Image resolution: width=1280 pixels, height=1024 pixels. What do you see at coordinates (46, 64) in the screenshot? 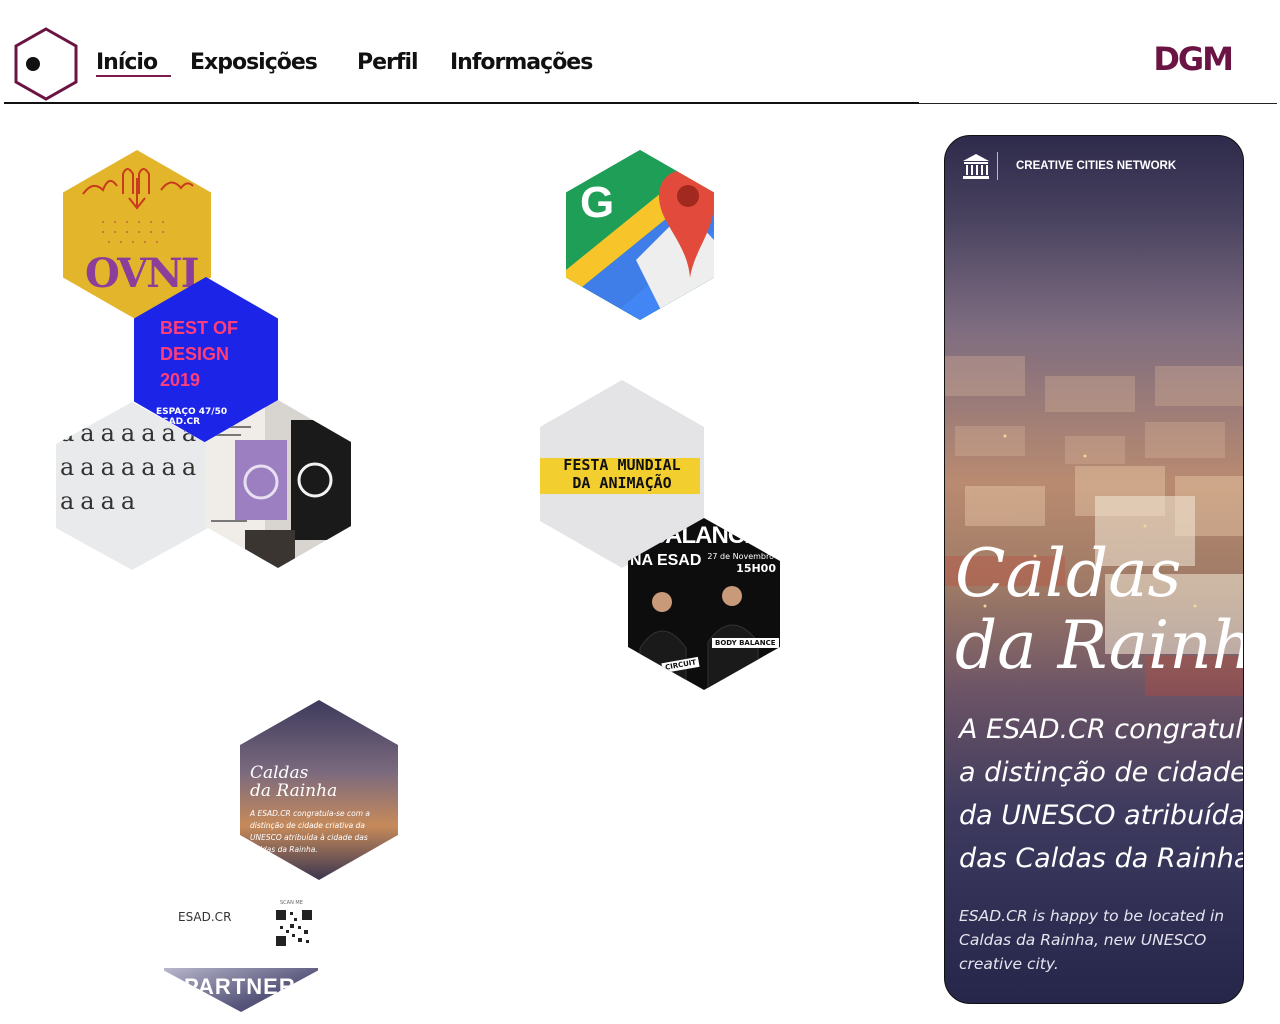
I see `site-logo-icon` at bounding box center [46, 64].